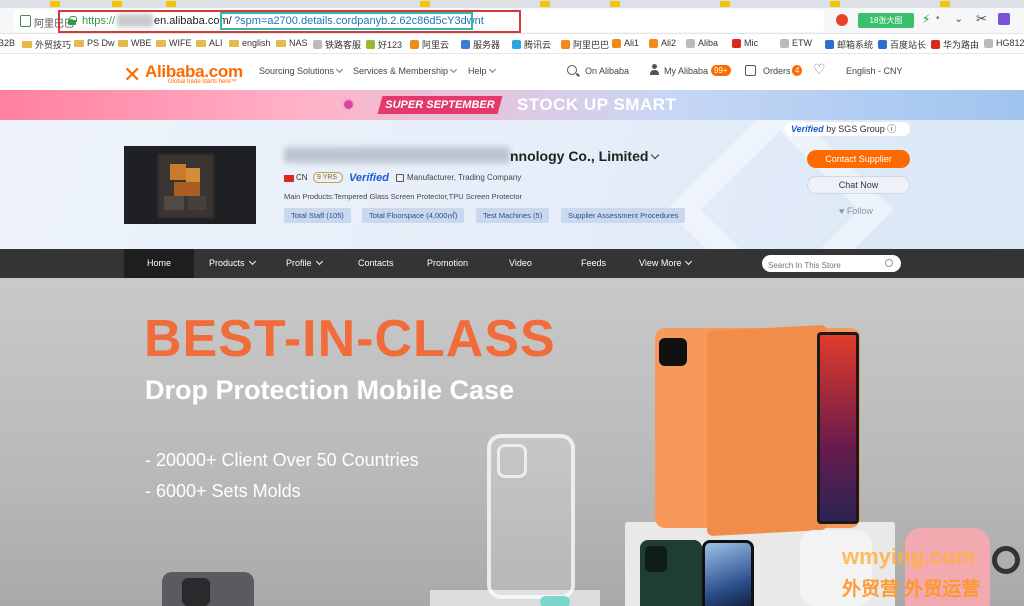  I want to click on bookmark-item: NAS, so click(292, 43).